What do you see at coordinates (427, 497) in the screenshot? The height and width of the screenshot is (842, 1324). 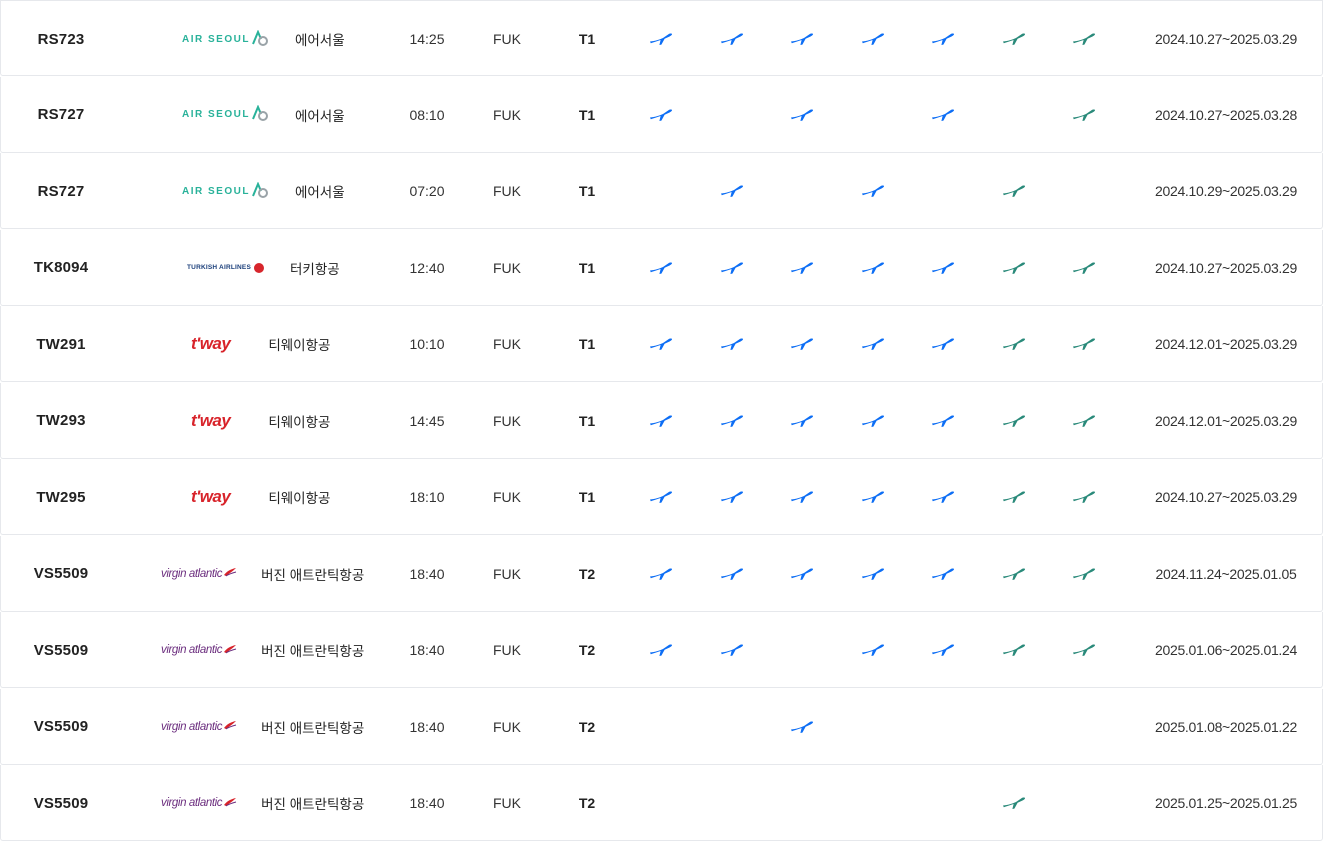 I see `departure-time: 18:10` at bounding box center [427, 497].